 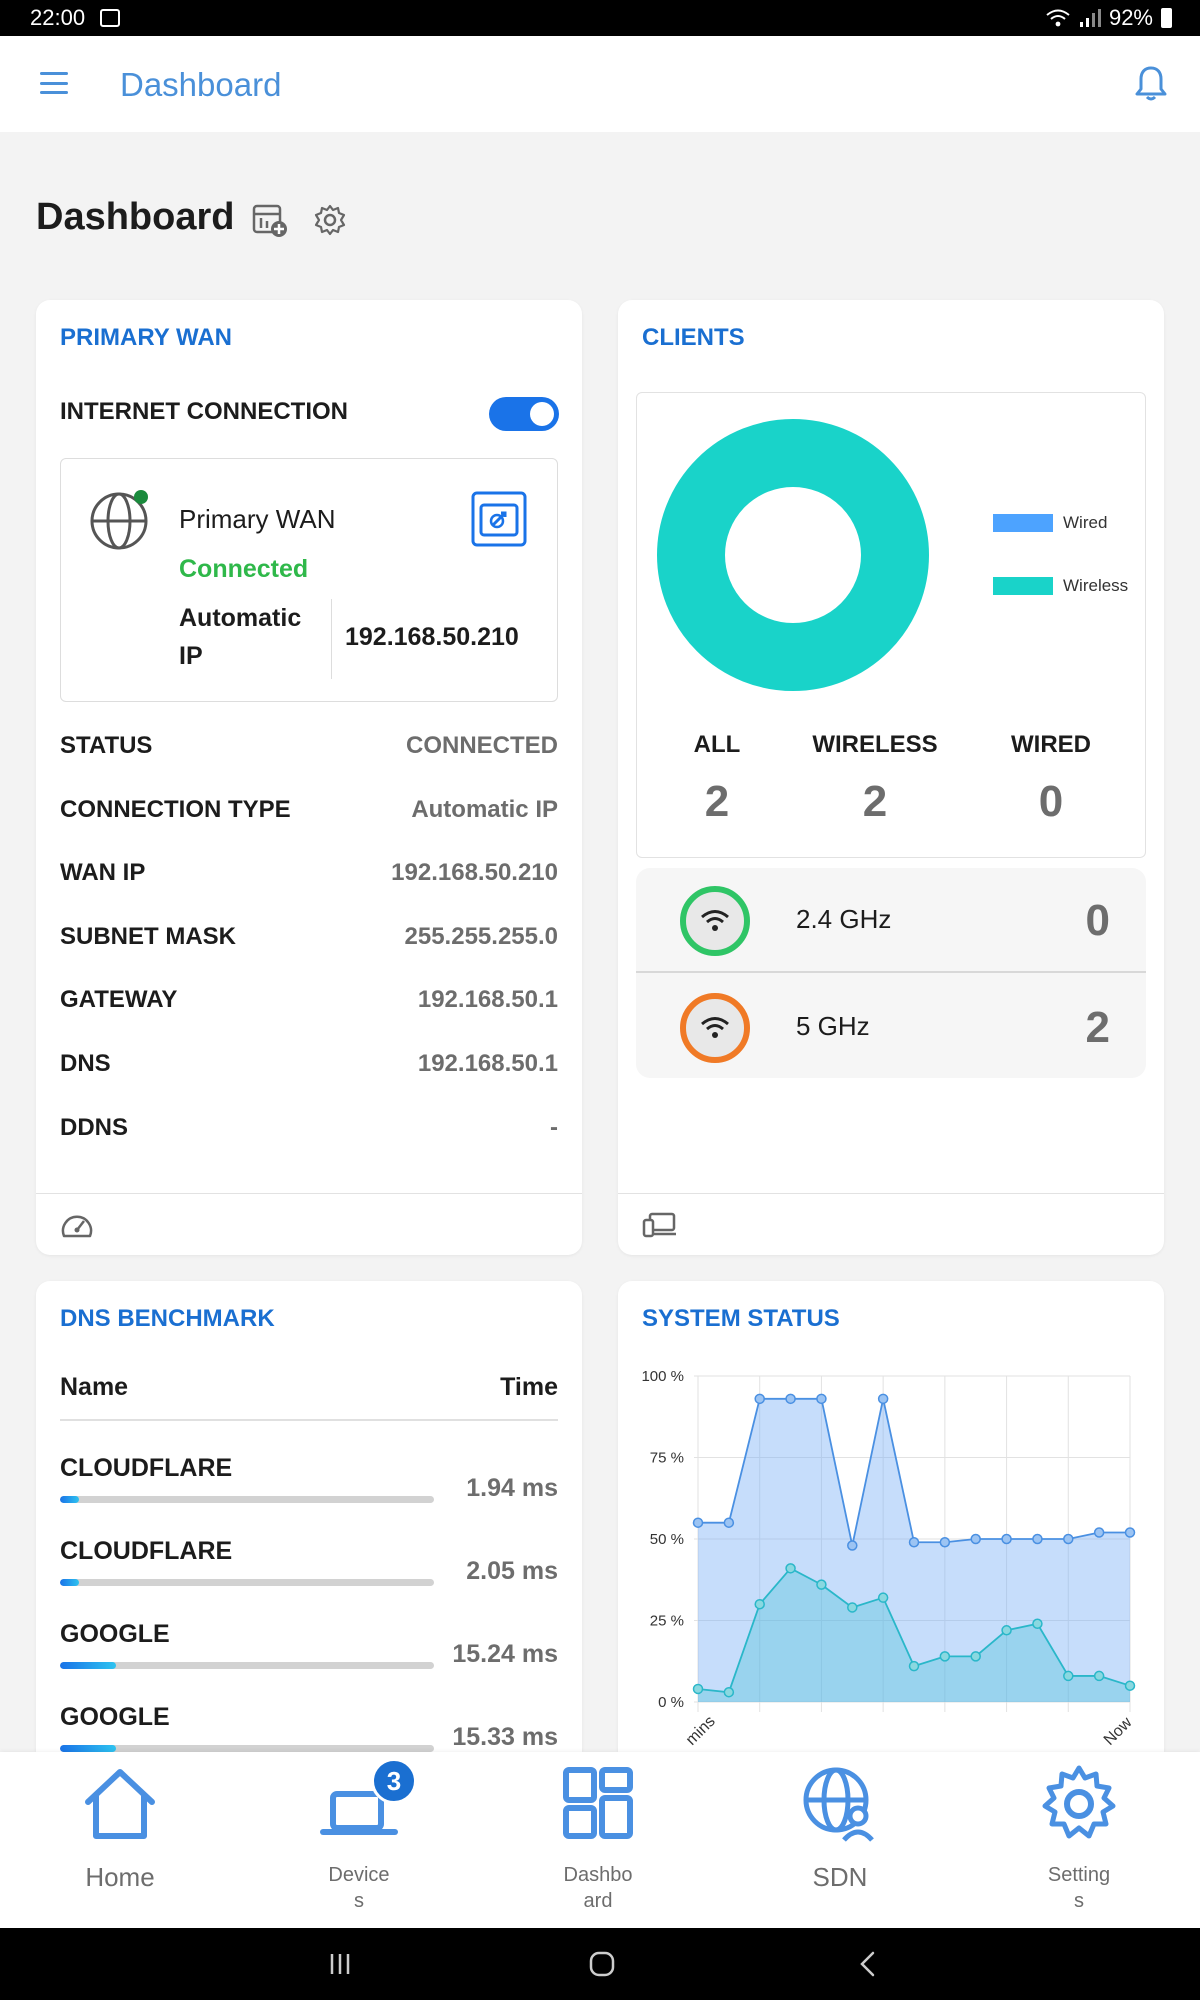 I want to click on devices-badge: 3, so click(x=394, y=1781).